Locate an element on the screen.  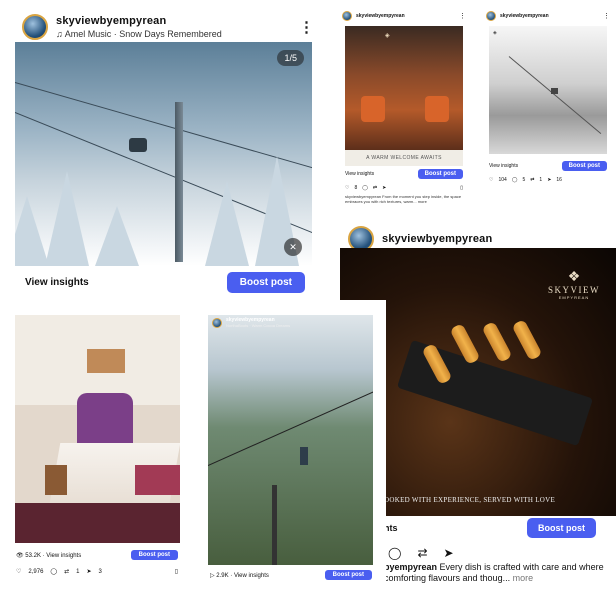
send-count: 3 is located at coordinates (100, 571).